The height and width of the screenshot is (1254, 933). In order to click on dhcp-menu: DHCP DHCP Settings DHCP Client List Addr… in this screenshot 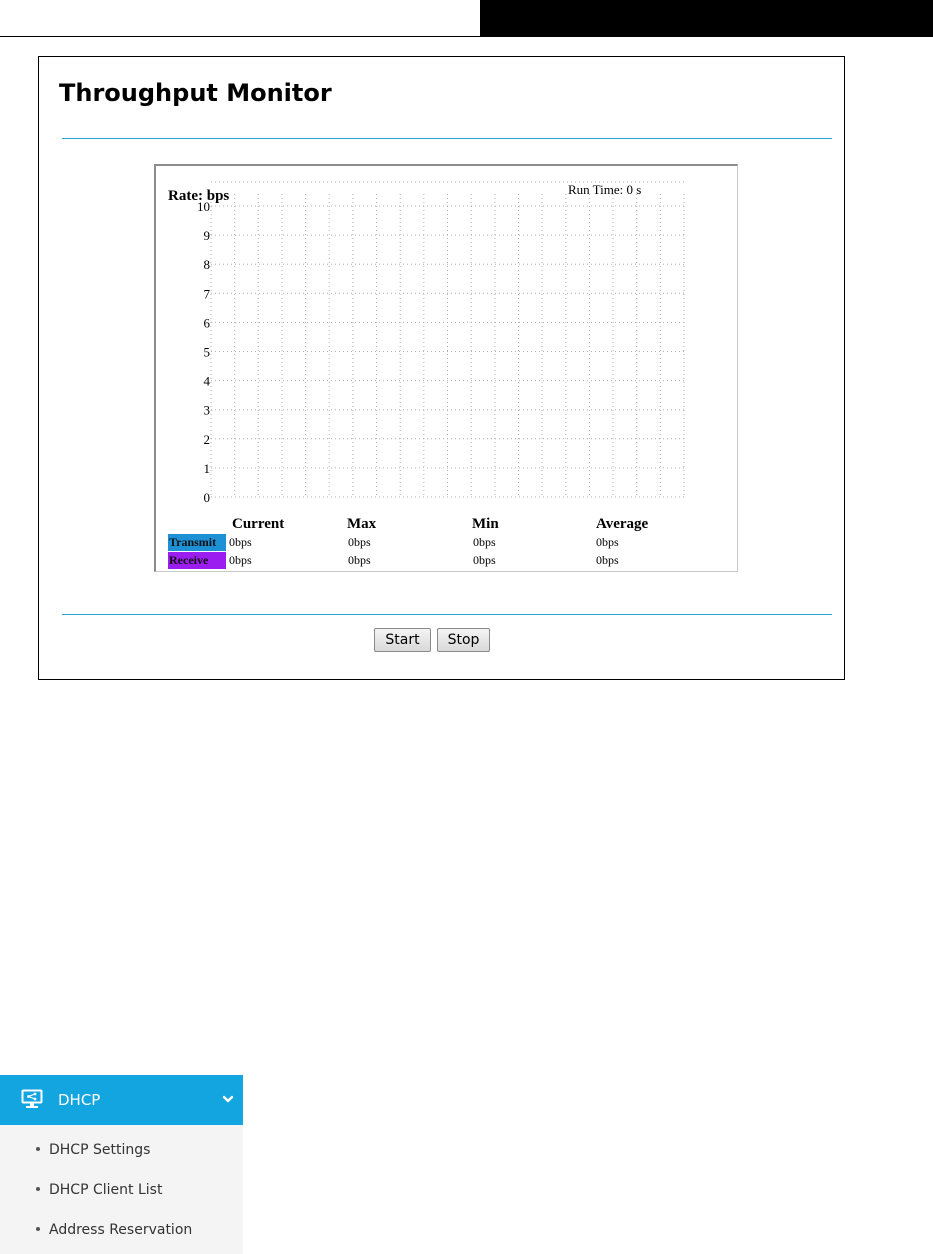, I will do `click(121, 1164)`.